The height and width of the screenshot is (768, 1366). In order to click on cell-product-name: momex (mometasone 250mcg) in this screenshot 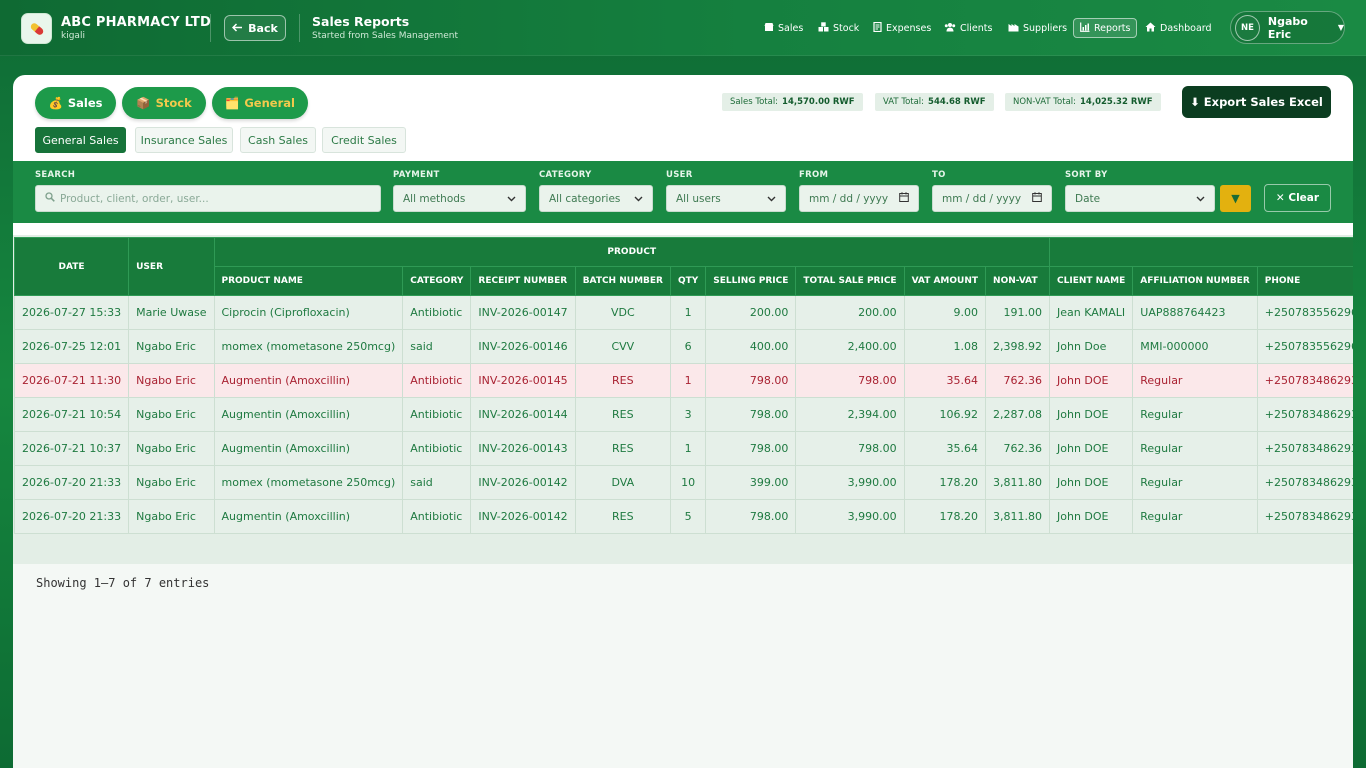, I will do `click(308, 346)`.